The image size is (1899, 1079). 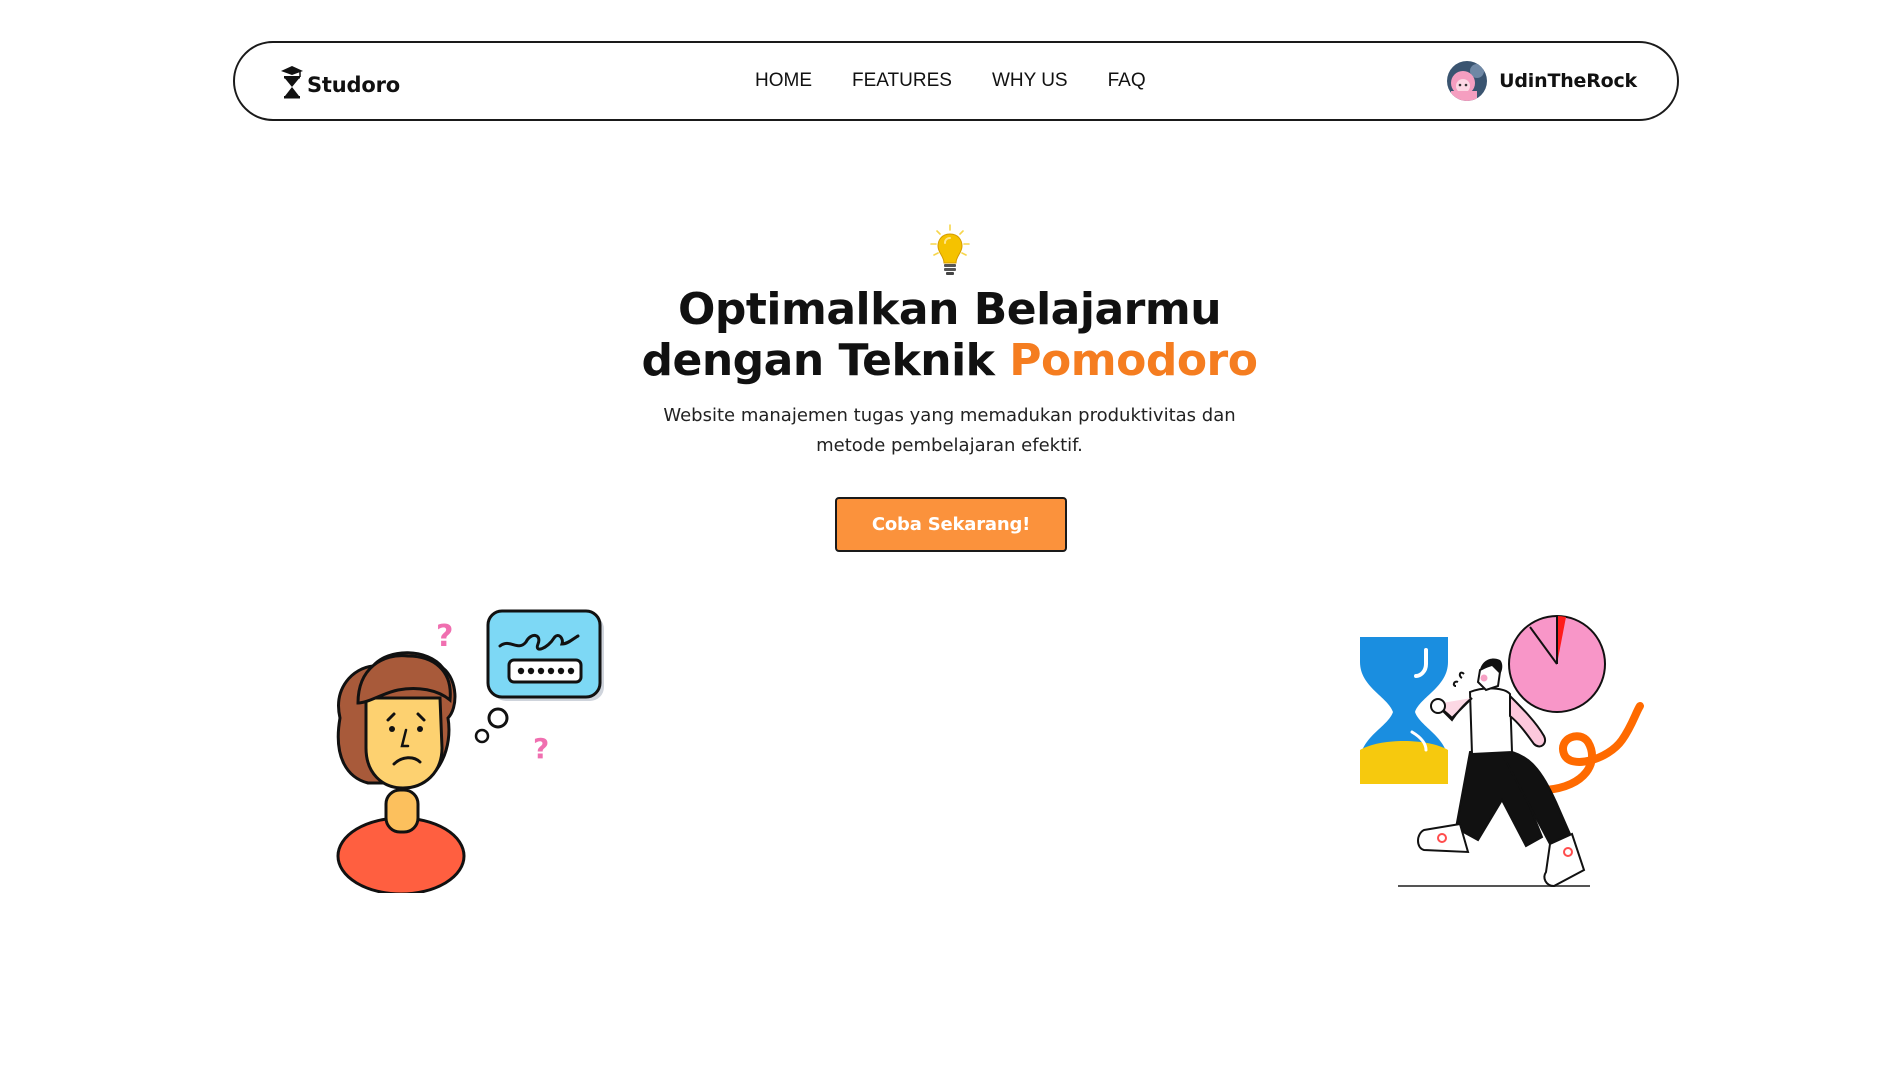 What do you see at coordinates (951, 524) in the screenshot?
I see `try-now-button: Coba Sekarang!` at bounding box center [951, 524].